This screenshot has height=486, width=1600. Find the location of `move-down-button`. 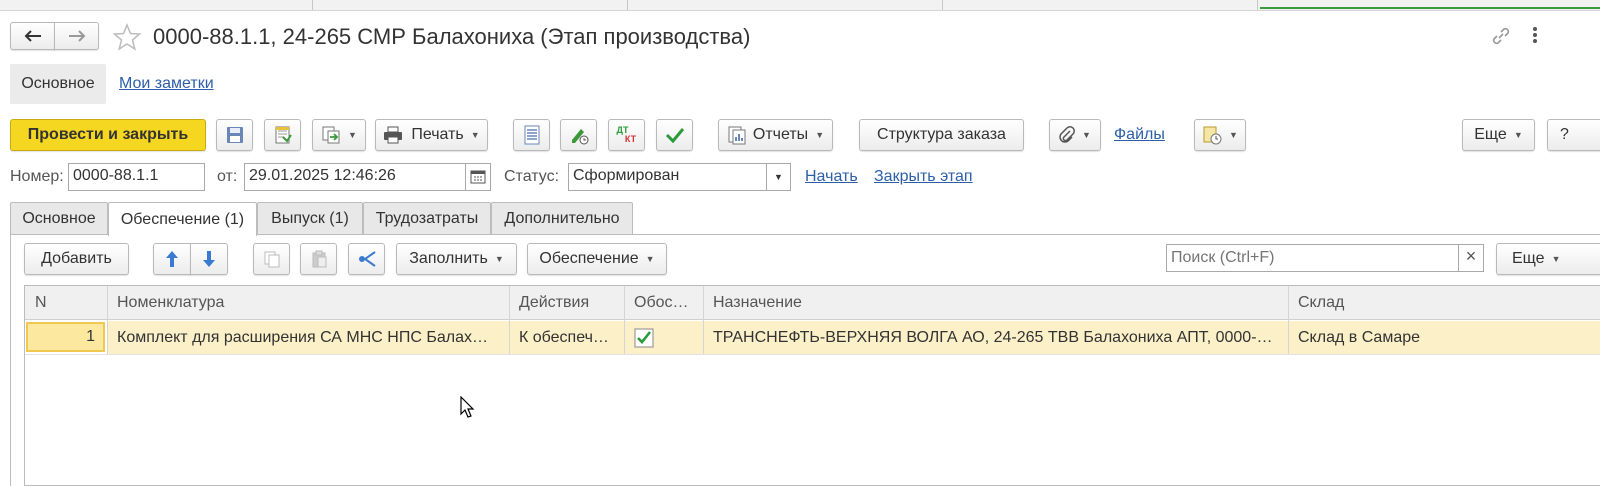

move-down-button is located at coordinates (209, 259).